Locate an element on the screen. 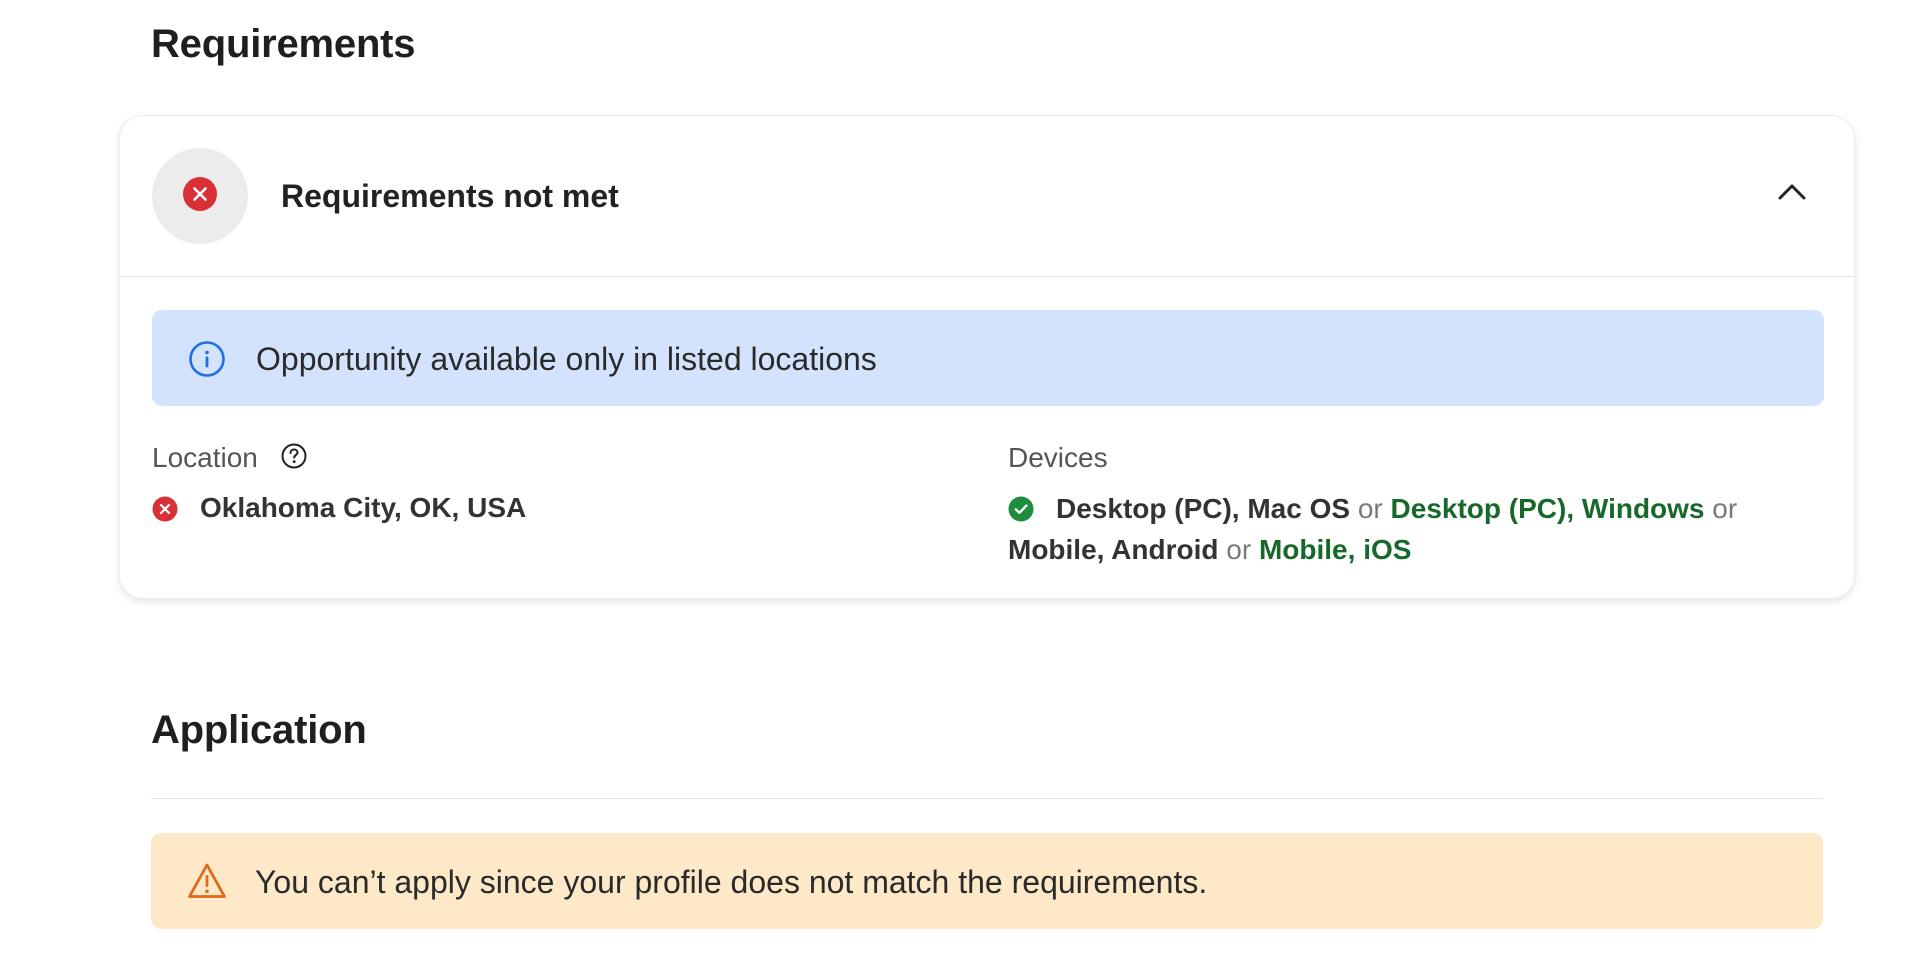 This screenshot has width=1926, height=980. collapse-toggle-button is located at coordinates (1792, 194).